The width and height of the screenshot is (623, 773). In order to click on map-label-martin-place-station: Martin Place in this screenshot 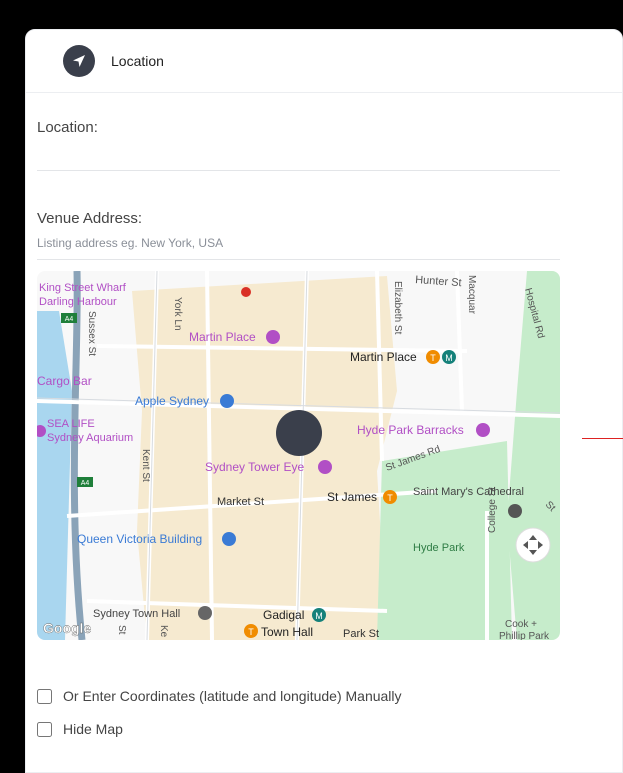, I will do `click(383, 357)`.